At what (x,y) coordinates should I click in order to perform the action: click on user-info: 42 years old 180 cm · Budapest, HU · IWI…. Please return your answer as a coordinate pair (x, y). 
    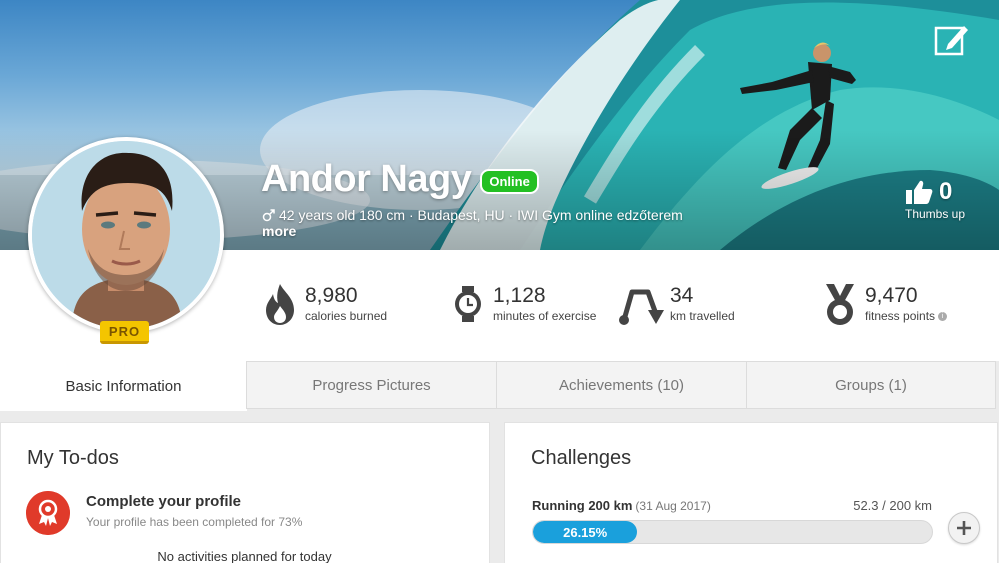
    Looking at the image, I should click on (472, 215).